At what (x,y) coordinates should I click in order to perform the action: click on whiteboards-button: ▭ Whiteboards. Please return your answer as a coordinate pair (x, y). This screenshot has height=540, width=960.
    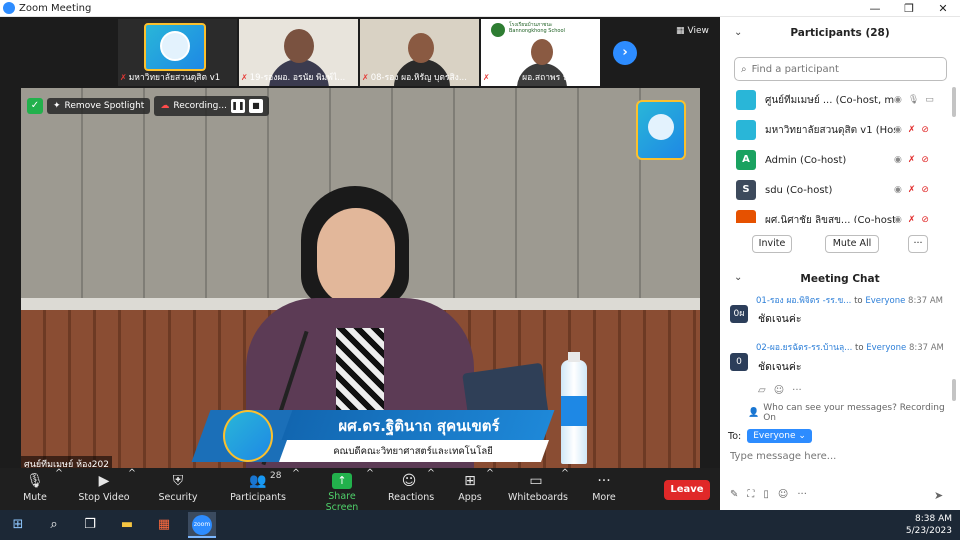
    Looking at the image, I should click on (538, 489).